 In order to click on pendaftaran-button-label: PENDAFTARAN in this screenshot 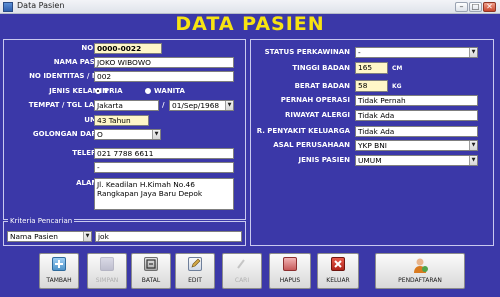, I will do `click(420, 280)`.